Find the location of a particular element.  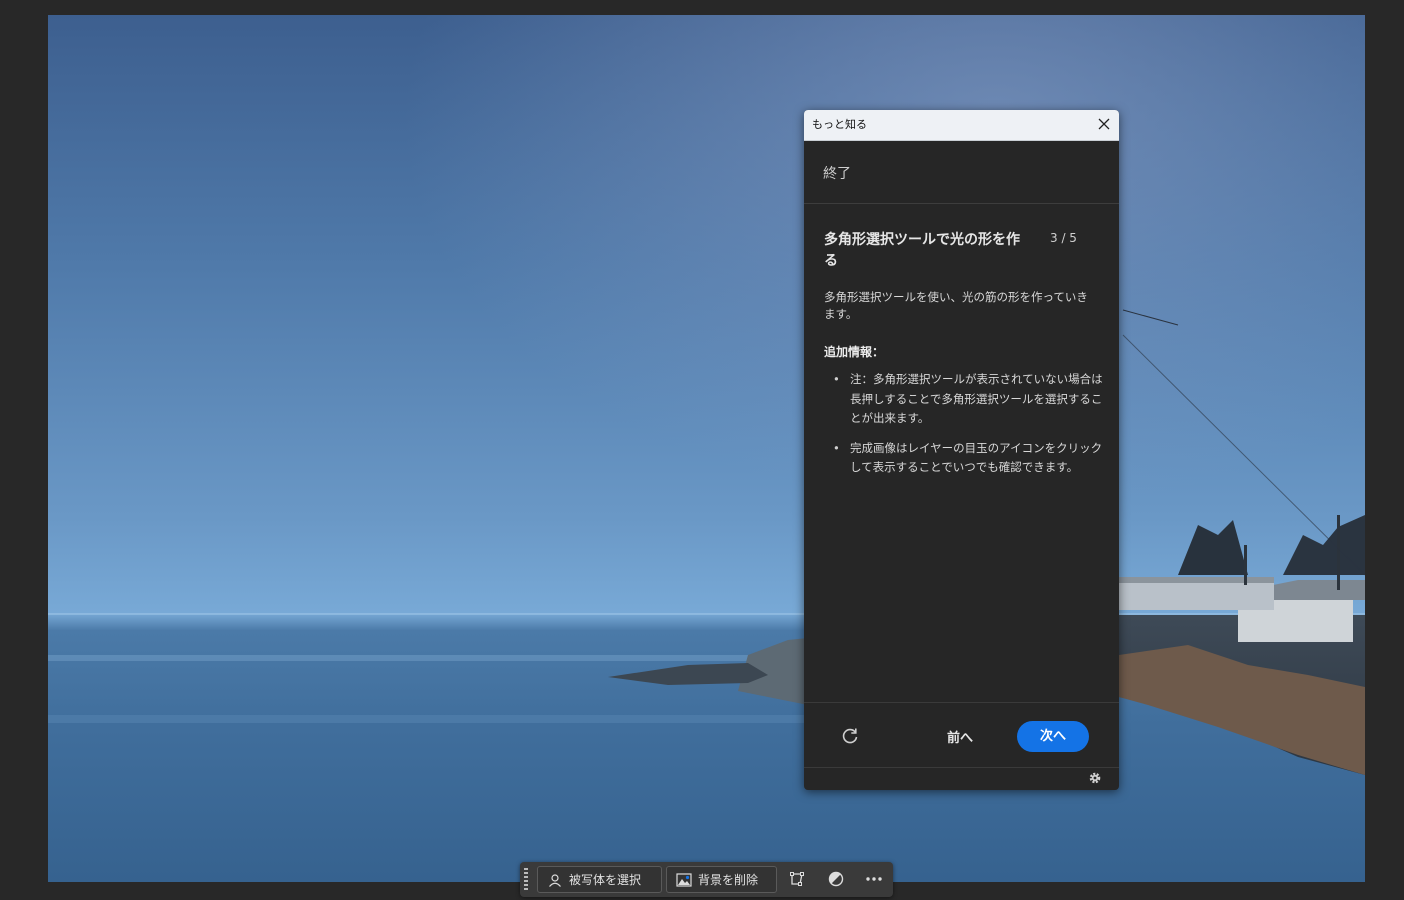

image-icon is located at coordinates (684, 880).